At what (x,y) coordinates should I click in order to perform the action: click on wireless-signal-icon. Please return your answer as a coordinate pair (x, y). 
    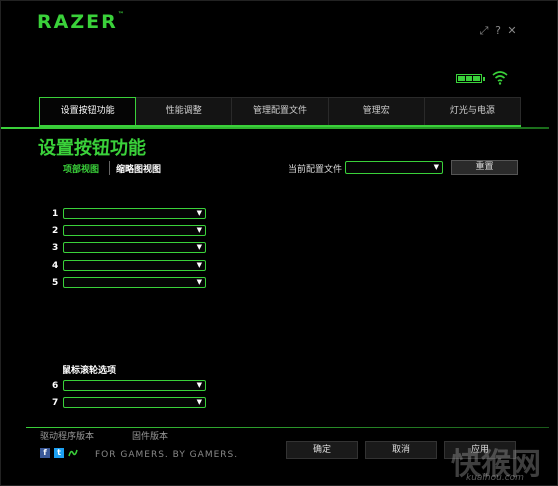
    Looking at the image, I should click on (500, 78).